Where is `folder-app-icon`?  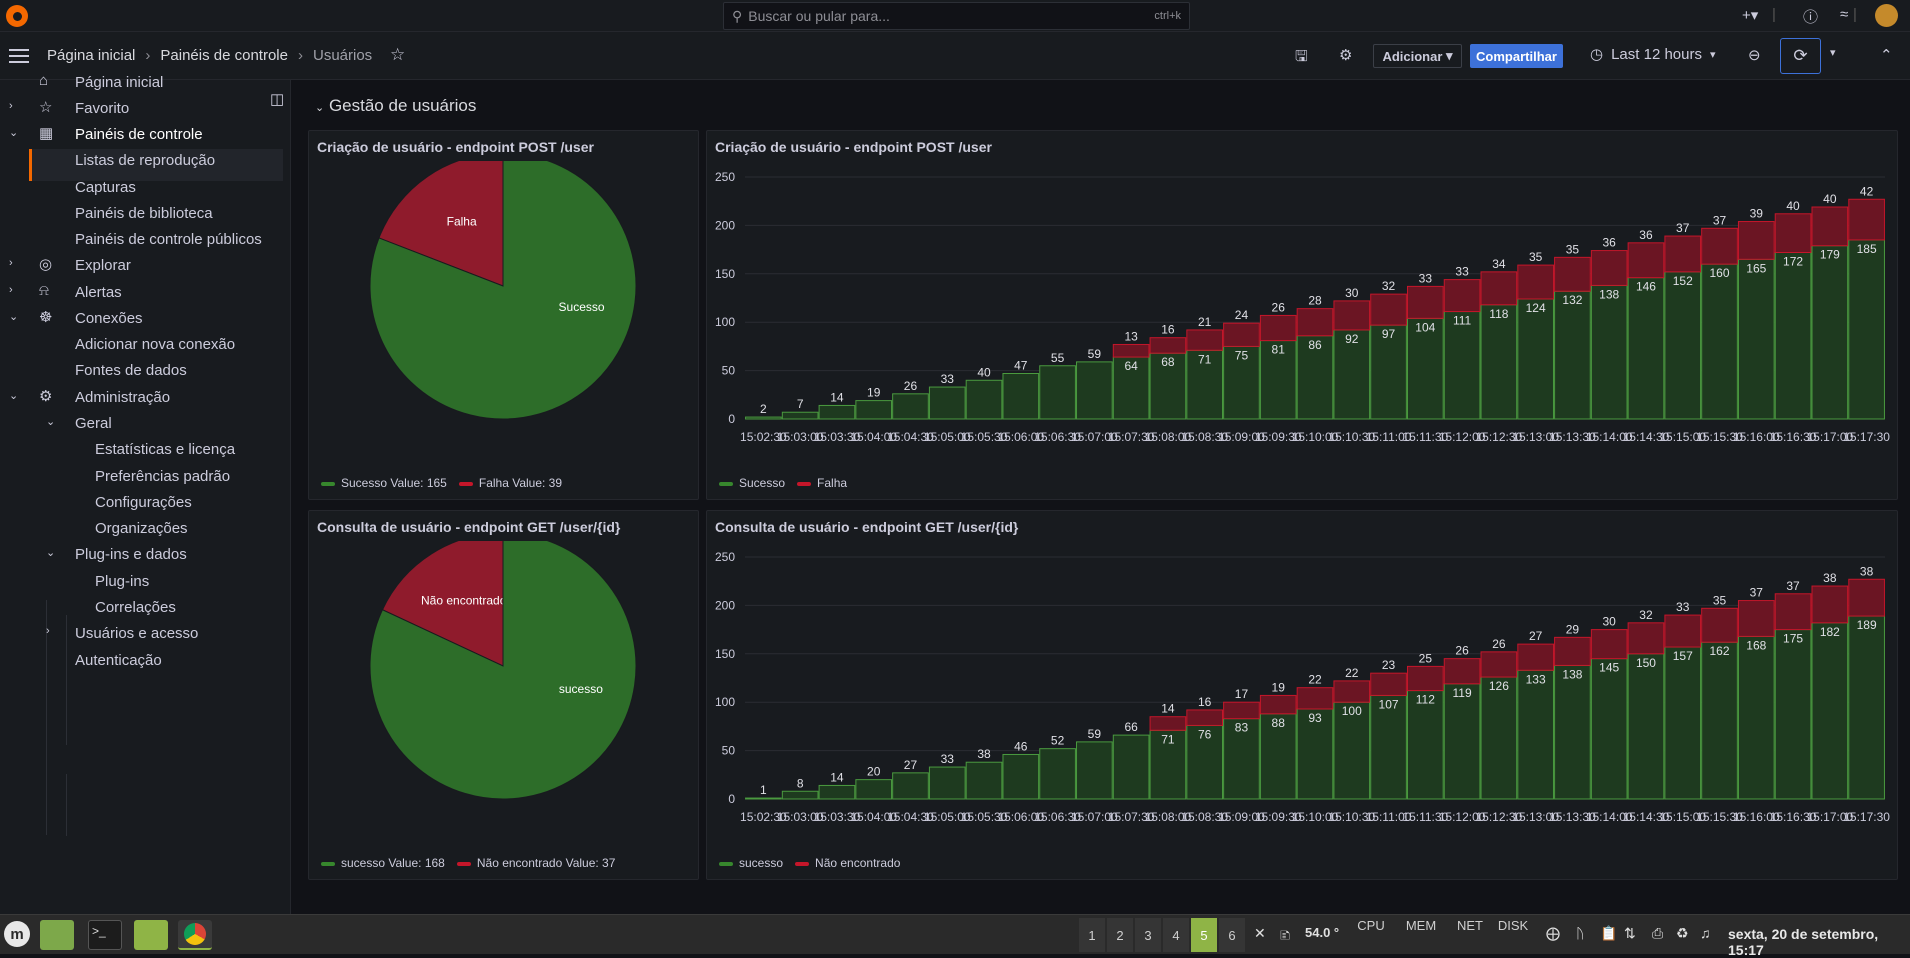 folder-app-icon is located at coordinates (151, 935).